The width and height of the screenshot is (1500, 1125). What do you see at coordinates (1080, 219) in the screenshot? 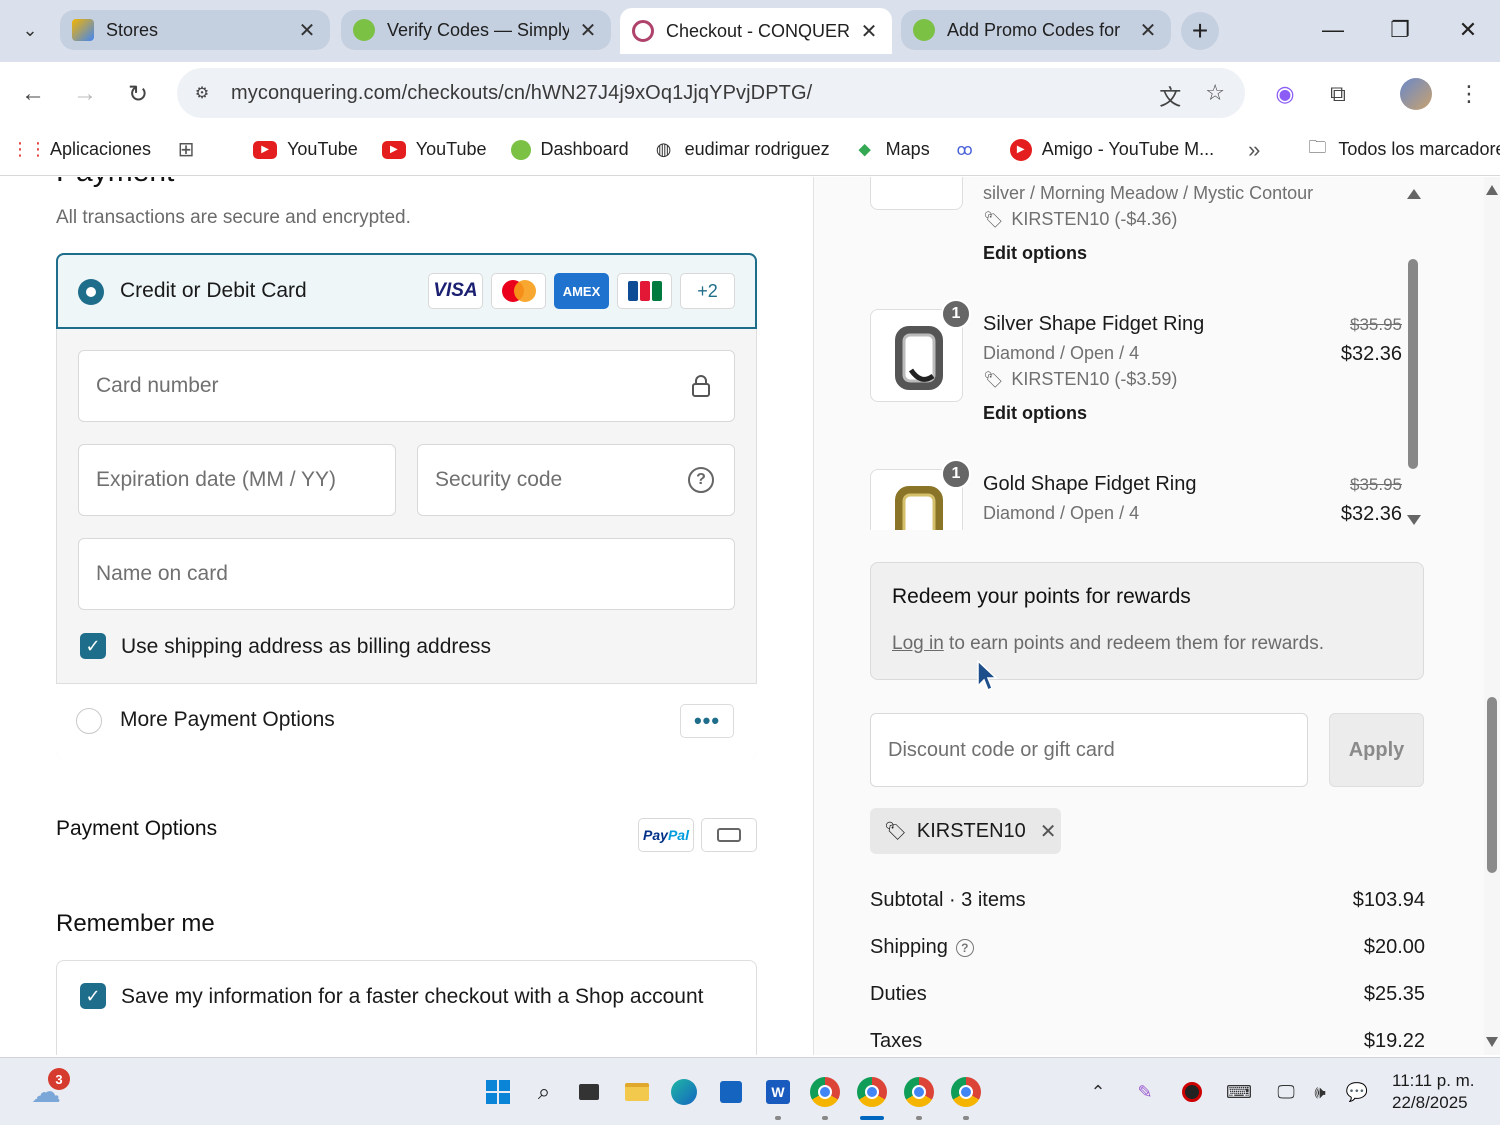
I see `line-item-discount: 🏷 KIRSTEN10 (-$4.36)` at bounding box center [1080, 219].